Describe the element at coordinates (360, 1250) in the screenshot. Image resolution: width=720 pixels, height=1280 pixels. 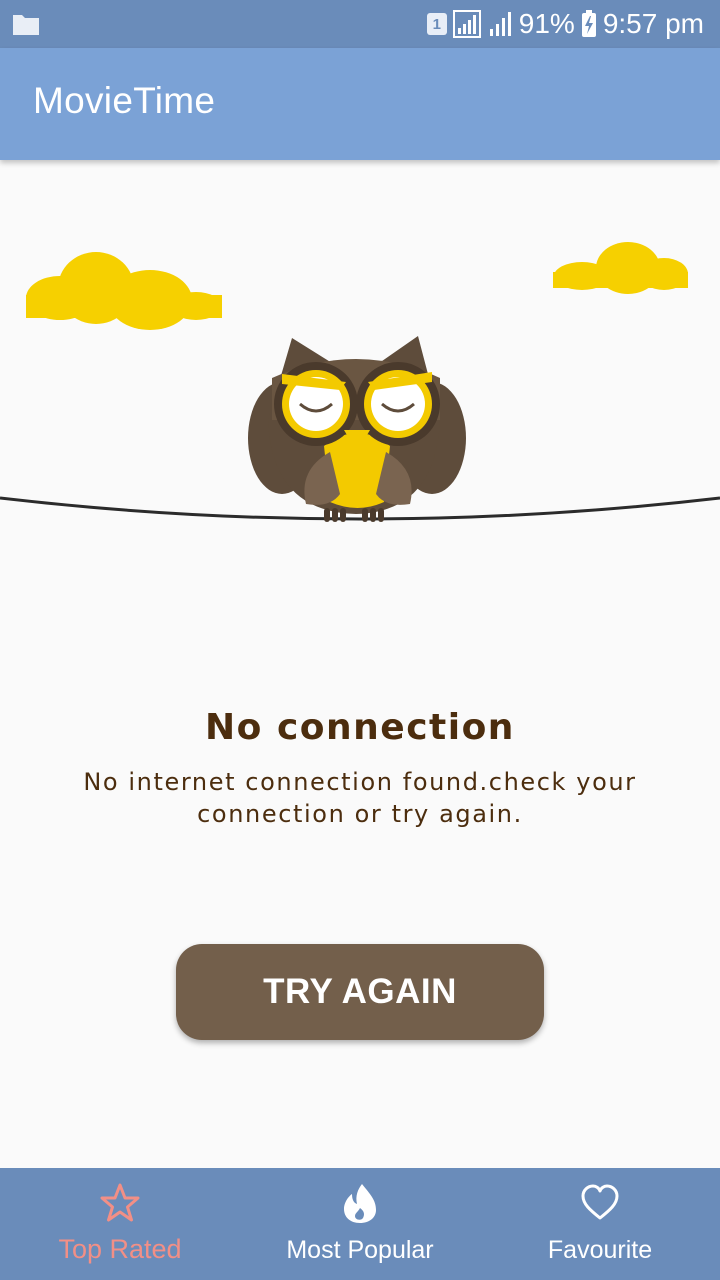
I see `nav-label-most-popular: Most Popular` at that location.